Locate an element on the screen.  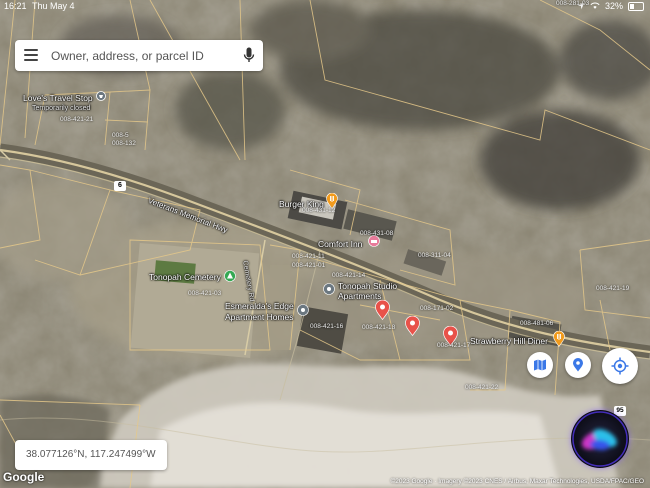
cemetery-pin-icon is located at coordinates (230, 276).